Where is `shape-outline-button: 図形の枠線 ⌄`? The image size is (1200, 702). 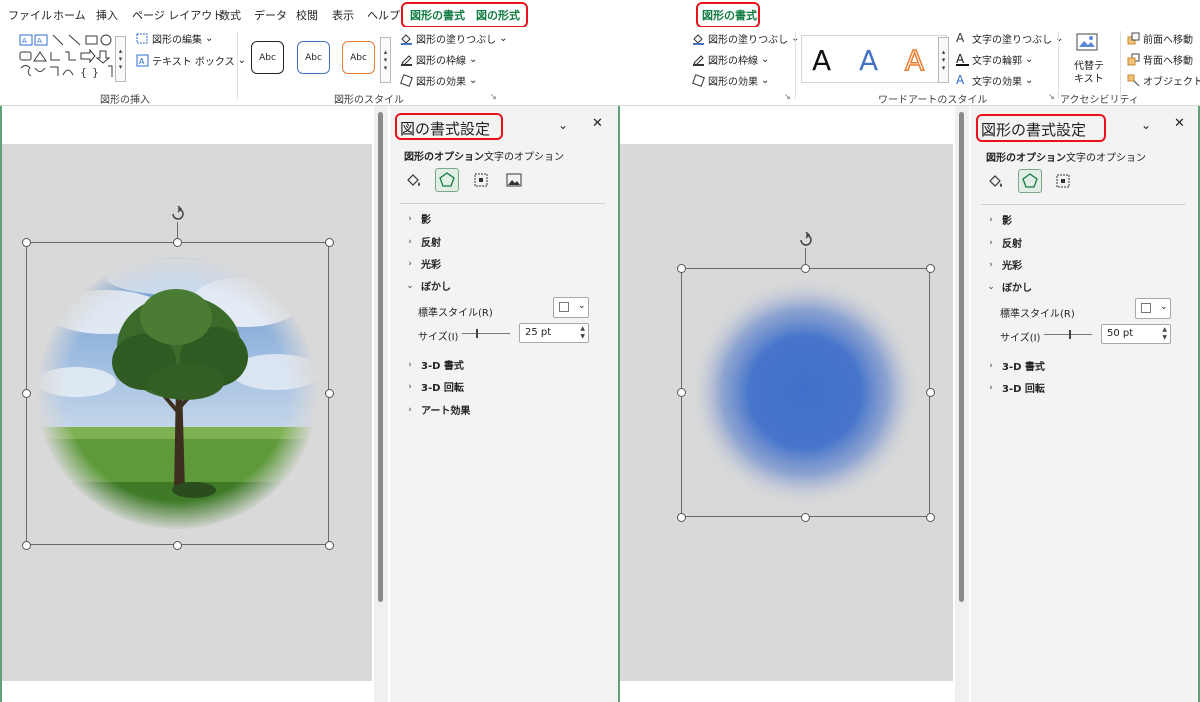 shape-outline-button: 図形の枠線 ⌄ is located at coordinates (438, 59).